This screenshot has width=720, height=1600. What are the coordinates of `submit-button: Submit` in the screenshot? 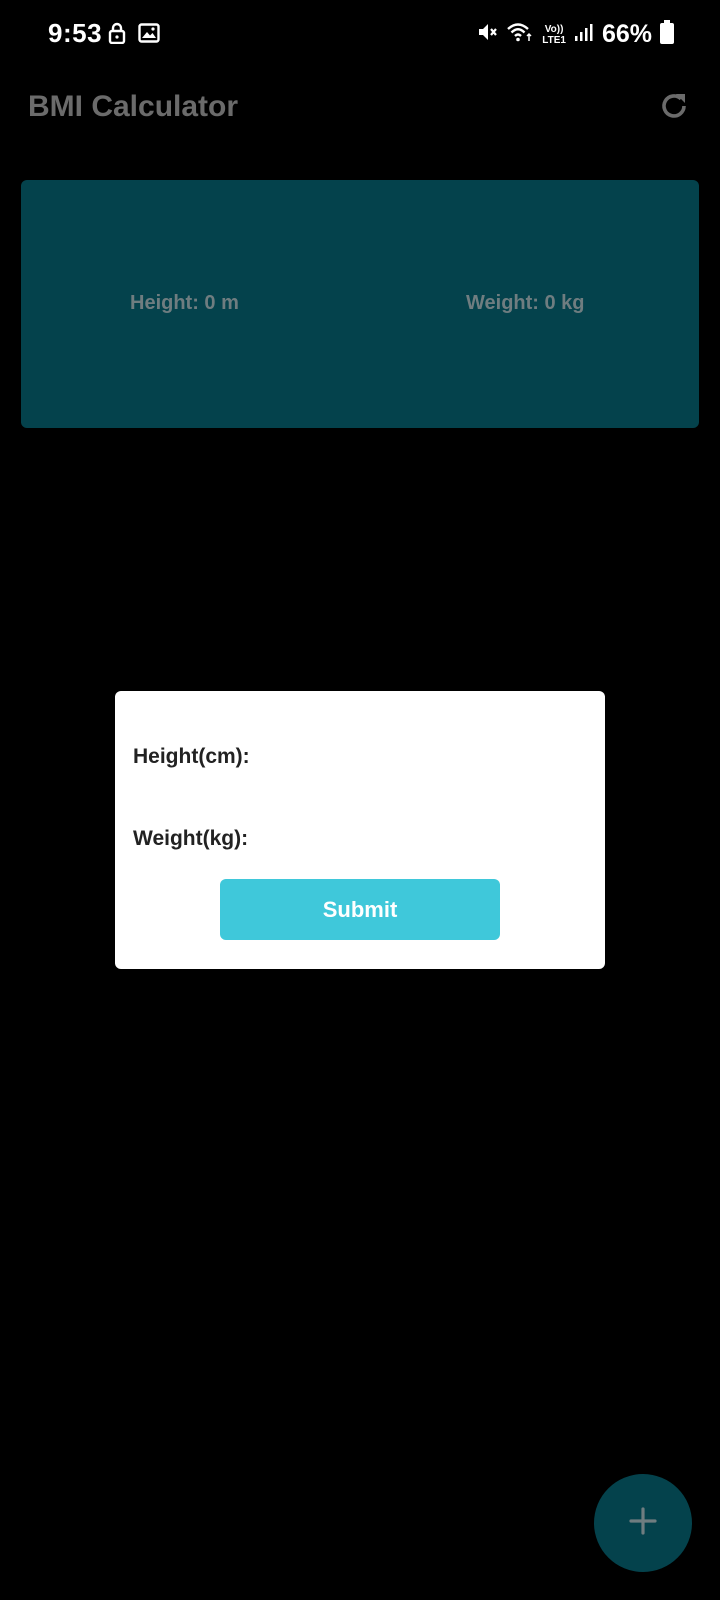 It's located at (360, 909).